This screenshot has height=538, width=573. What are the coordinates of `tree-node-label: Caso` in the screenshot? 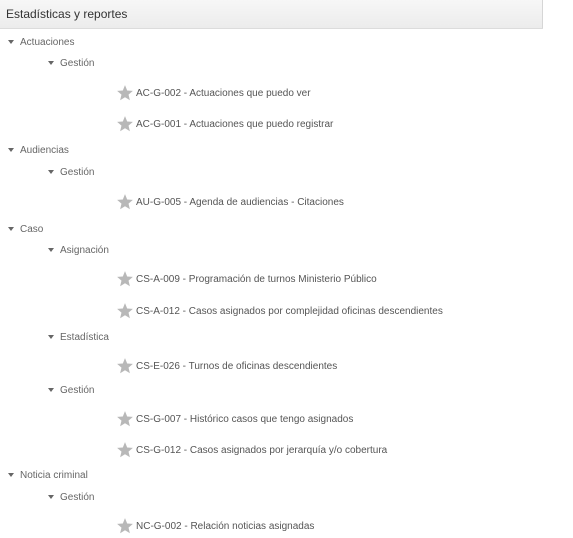 It's located at (32, 229).